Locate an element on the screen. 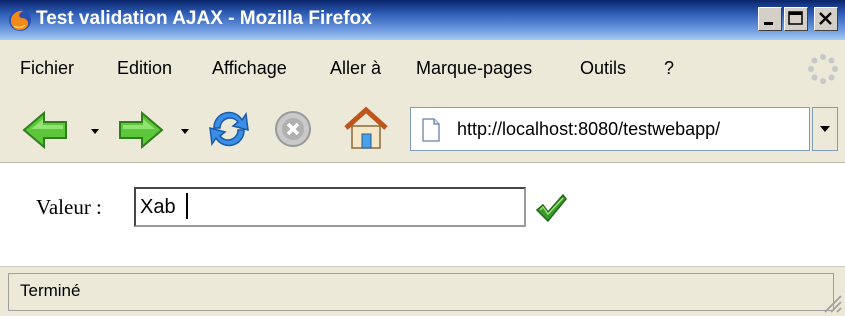  title-bar: Test validation AJAX - Mozilla Firefox is located at coordinates (422, 20).